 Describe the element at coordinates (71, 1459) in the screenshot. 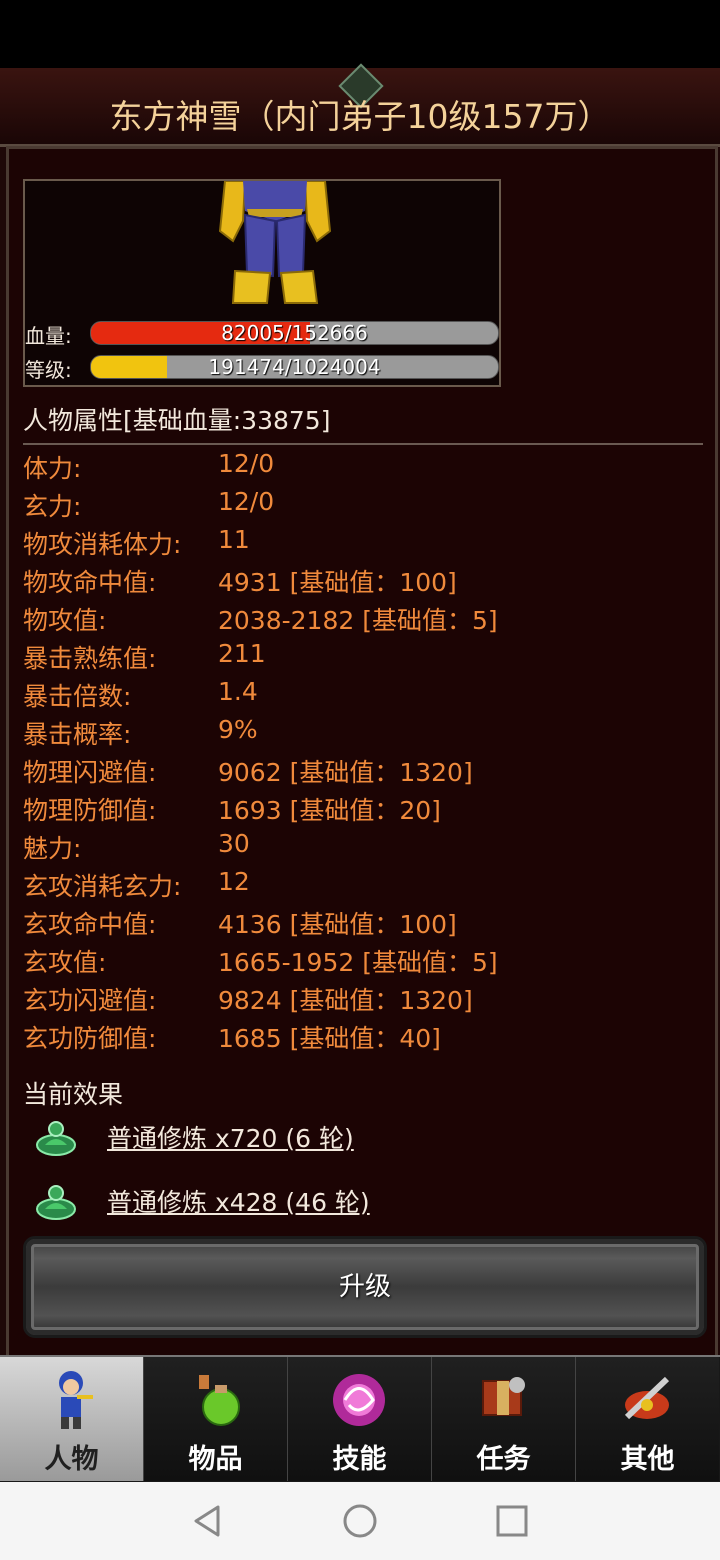

I see `tab-label: 人物` at that location.